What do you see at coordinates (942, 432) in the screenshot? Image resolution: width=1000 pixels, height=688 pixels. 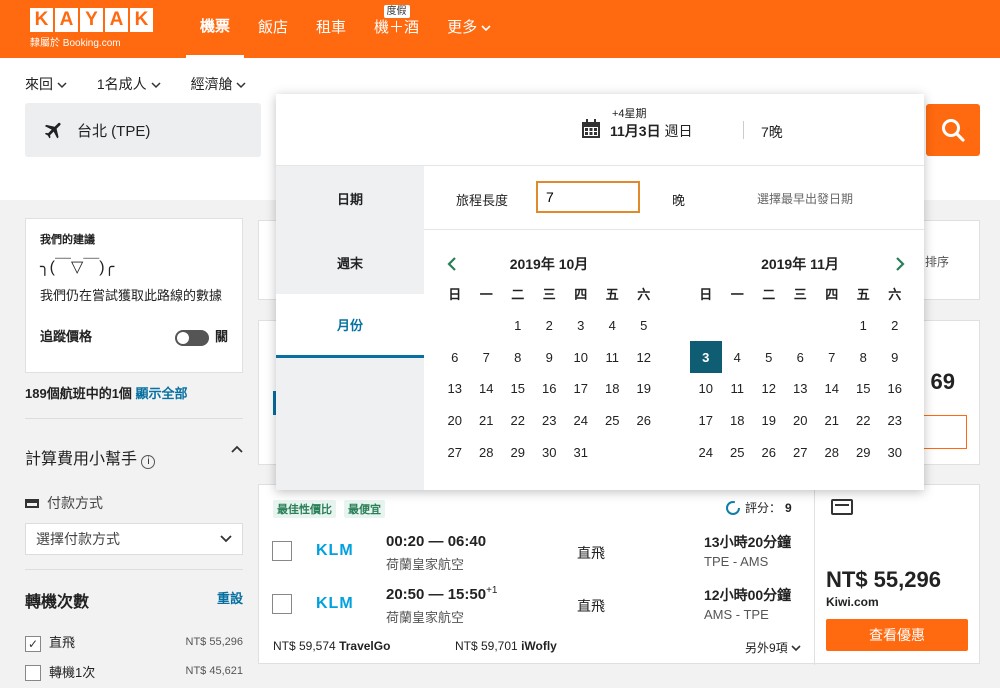 I see `hidden-deal-button` at bounding box center [942, 432].